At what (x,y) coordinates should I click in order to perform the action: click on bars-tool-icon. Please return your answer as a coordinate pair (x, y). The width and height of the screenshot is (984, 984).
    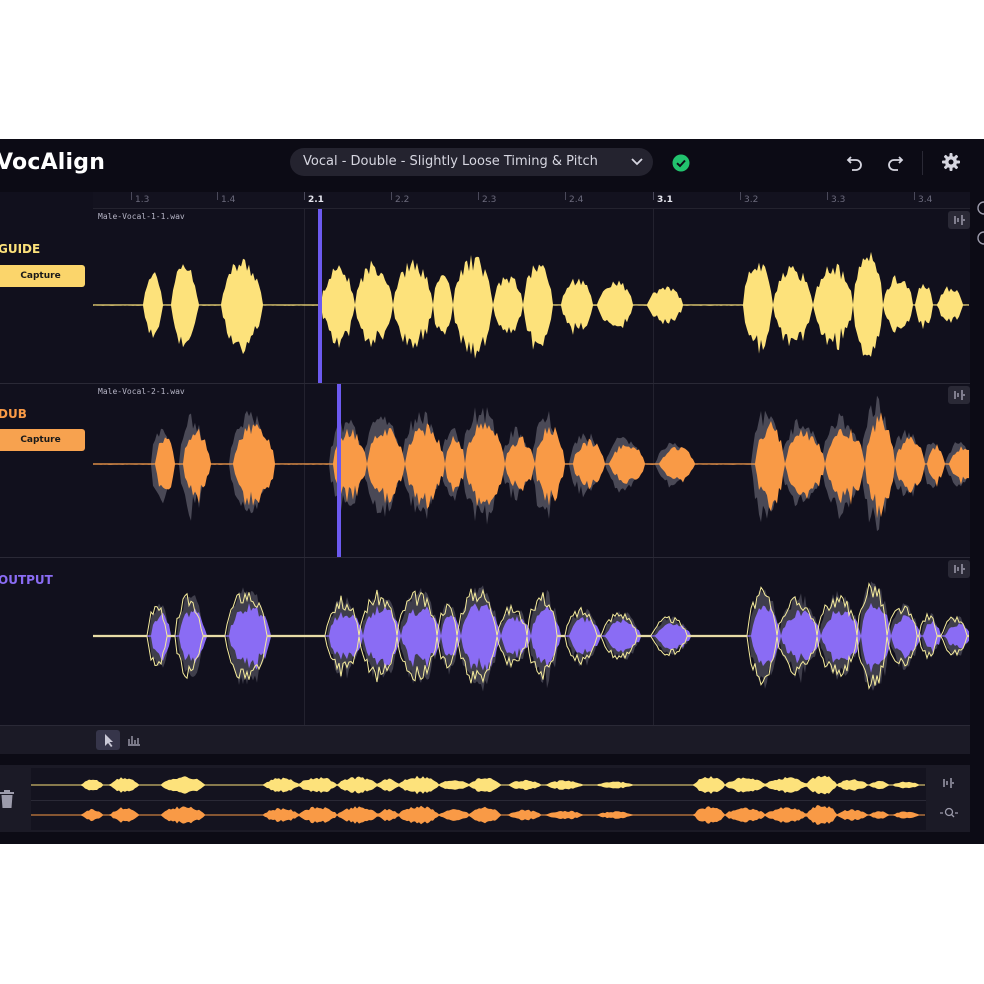
    Looking at the image, I should click on (134, 740).